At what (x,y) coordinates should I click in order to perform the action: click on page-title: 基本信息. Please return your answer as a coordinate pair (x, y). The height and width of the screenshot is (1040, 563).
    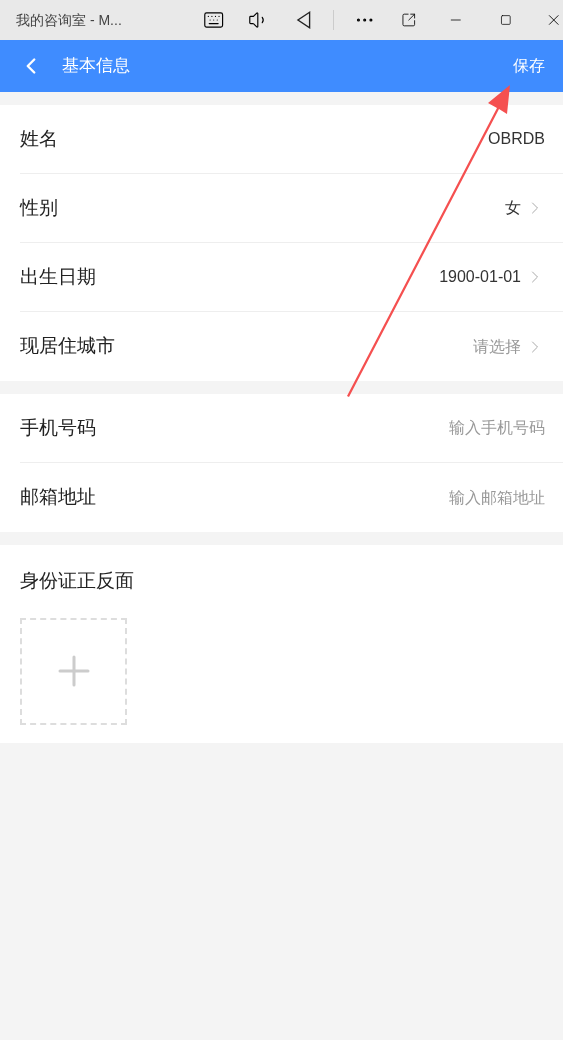
    Looking at the image, I should click on (96, 66).